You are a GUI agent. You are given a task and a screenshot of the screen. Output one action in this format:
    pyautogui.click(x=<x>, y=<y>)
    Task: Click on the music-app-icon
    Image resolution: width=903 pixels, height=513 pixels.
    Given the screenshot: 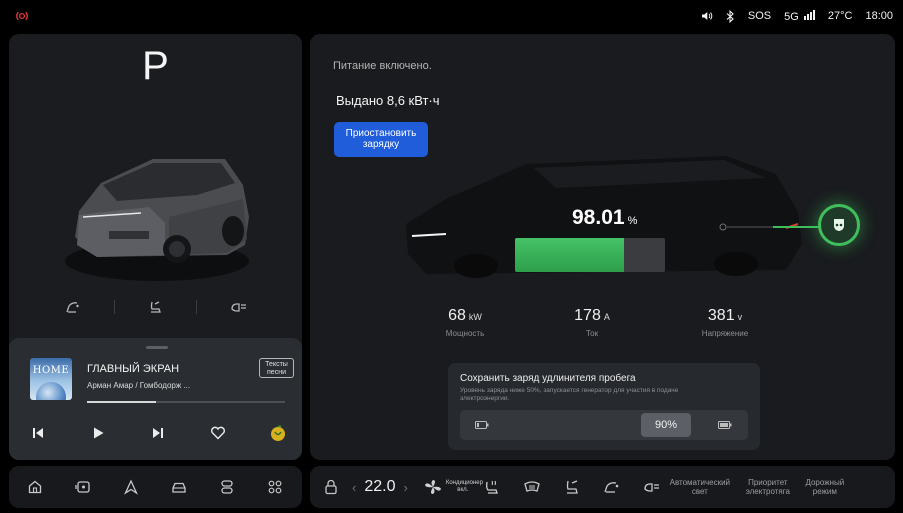 What is the action you would take?
    pyautogui.click(x=278, y=433)
    